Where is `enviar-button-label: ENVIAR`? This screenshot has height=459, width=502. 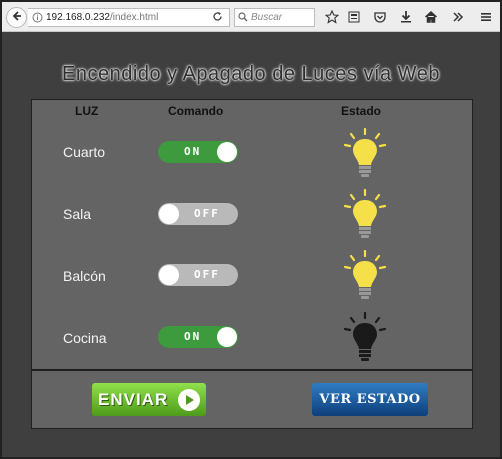 enviar-button-label: ENVIAR is located at coordinates (133, 399).